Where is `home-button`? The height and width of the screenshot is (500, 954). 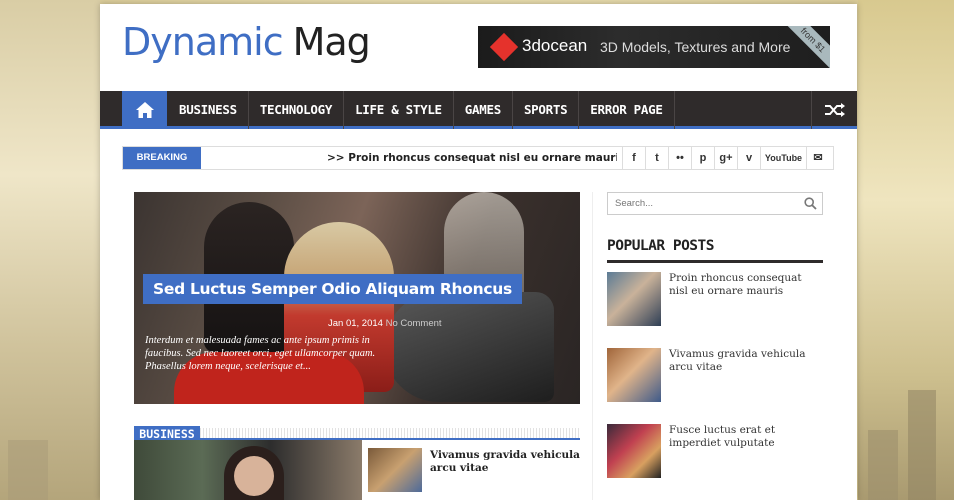 home-button is located at coordinates (144, 110).